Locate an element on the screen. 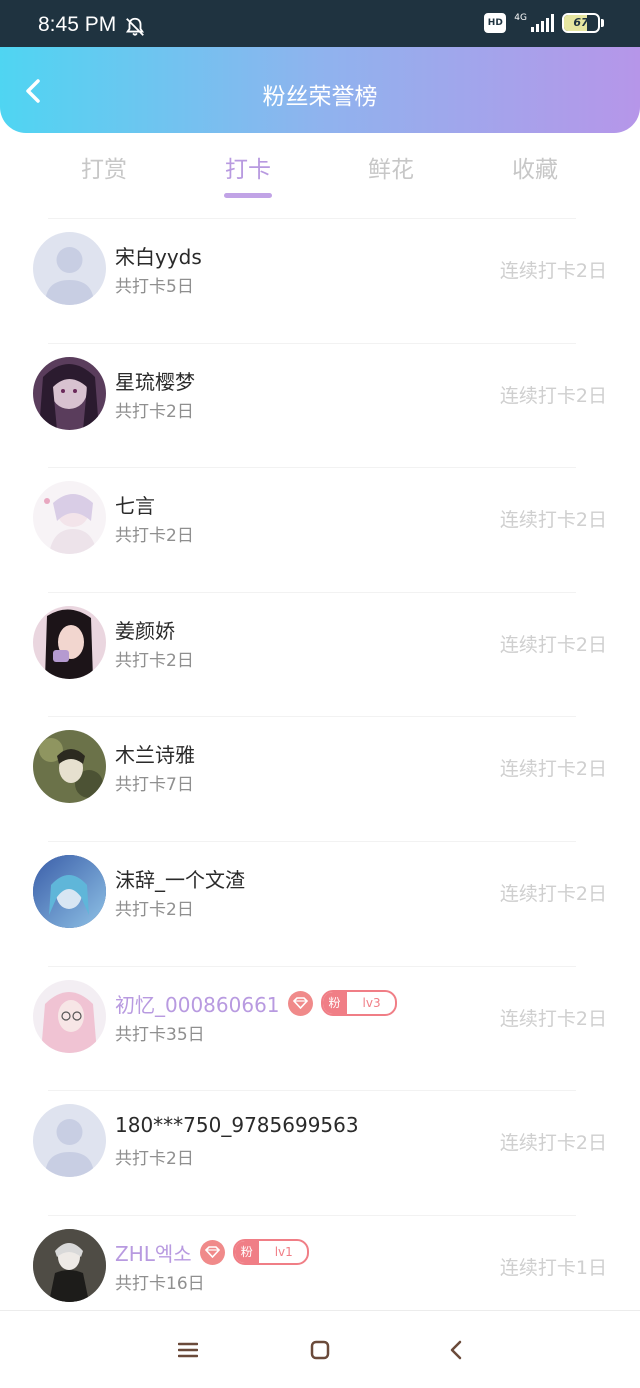 This screenshot has height=1388, width=640. name-line: 姜颜娇 is located at coordinates (145, 629).